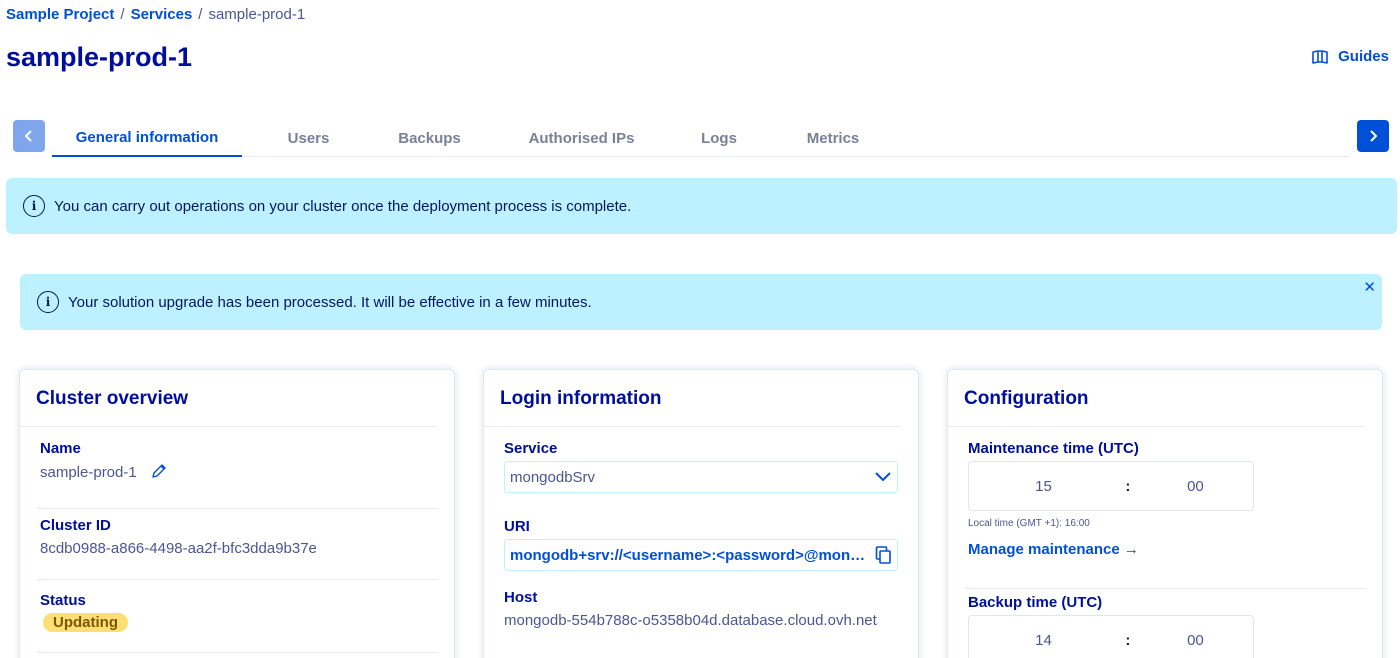 Image resolution: width=1400 pixels, height=658 pixels. I want to click on backup-field: Backup time (UTC) 14 : 00, so click(1165, 626).